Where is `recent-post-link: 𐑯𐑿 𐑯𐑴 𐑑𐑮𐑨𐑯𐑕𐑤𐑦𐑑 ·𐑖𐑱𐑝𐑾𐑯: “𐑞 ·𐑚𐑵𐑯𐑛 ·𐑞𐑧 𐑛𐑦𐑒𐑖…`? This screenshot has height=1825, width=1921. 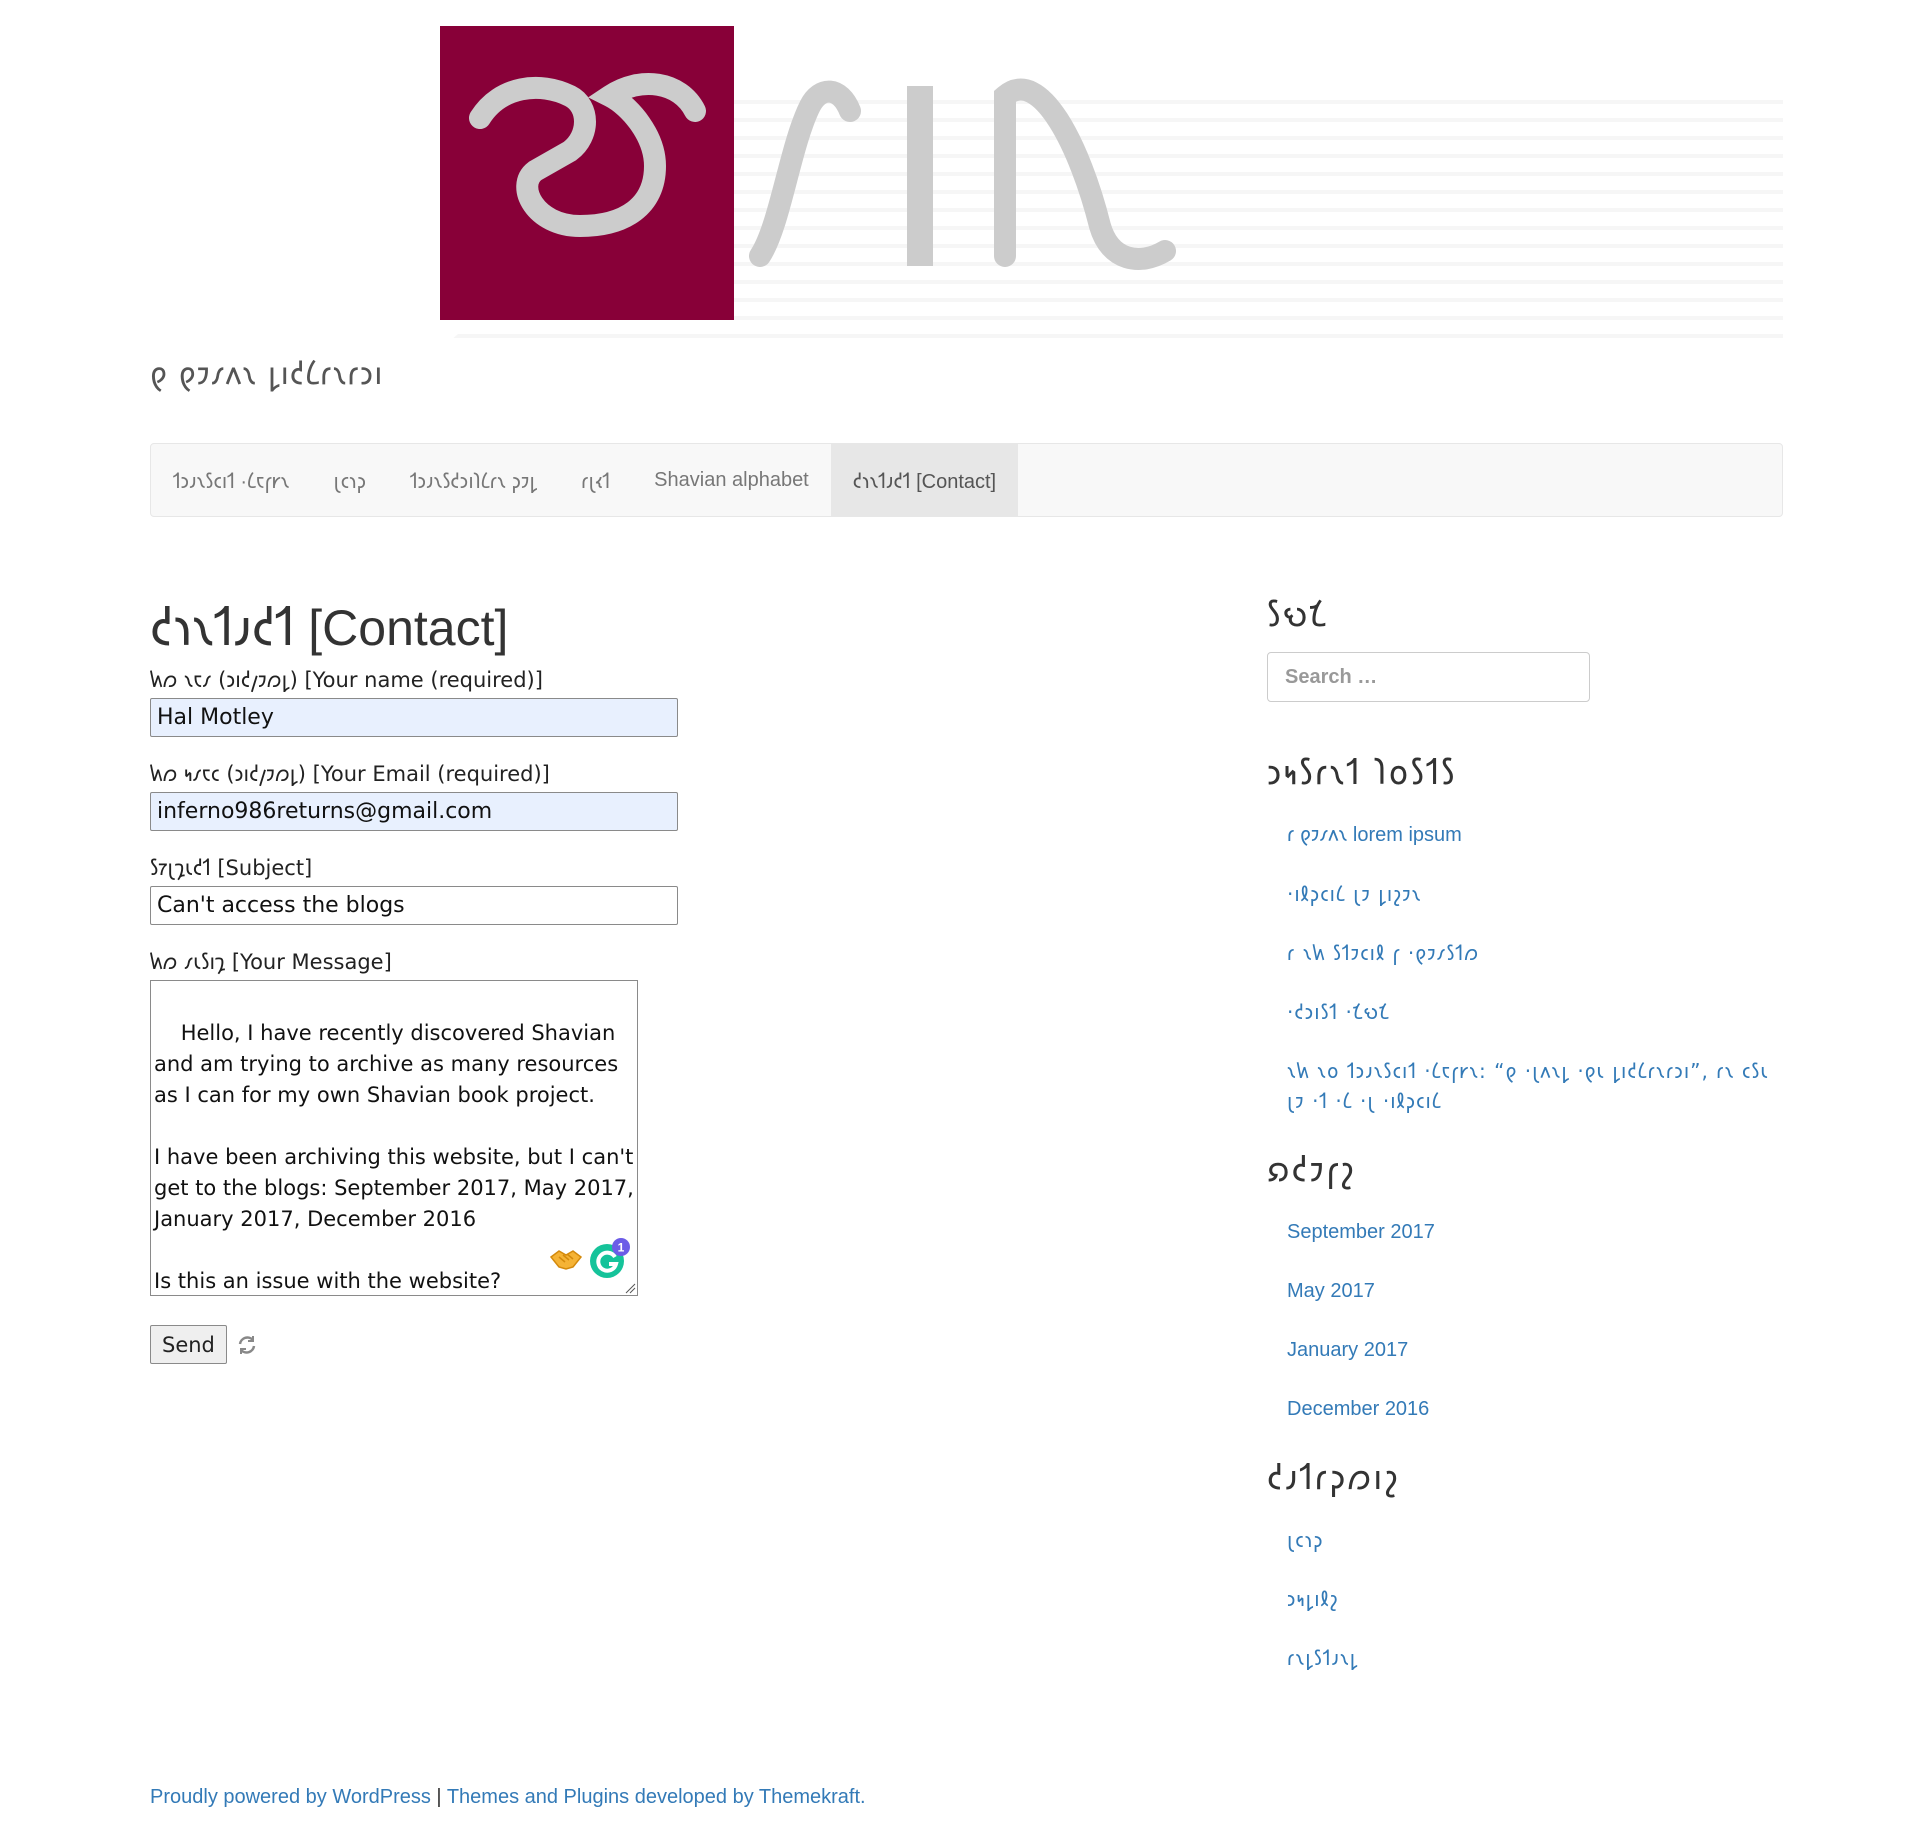
recent-post-link: 𐑯𐑿 𐑯𐑴 𐑑𐑮𐑨𐑯𐑕𐑤𐑦𐑑 ·𐑖𐑱𐑝𐑾𐑯: “𐑞 ·𐑚𐑵𐑯𐑛 ·𐑞𐑧 𐑛𐑦𐑒𐑖… is located at coordinates (1537, 1086).